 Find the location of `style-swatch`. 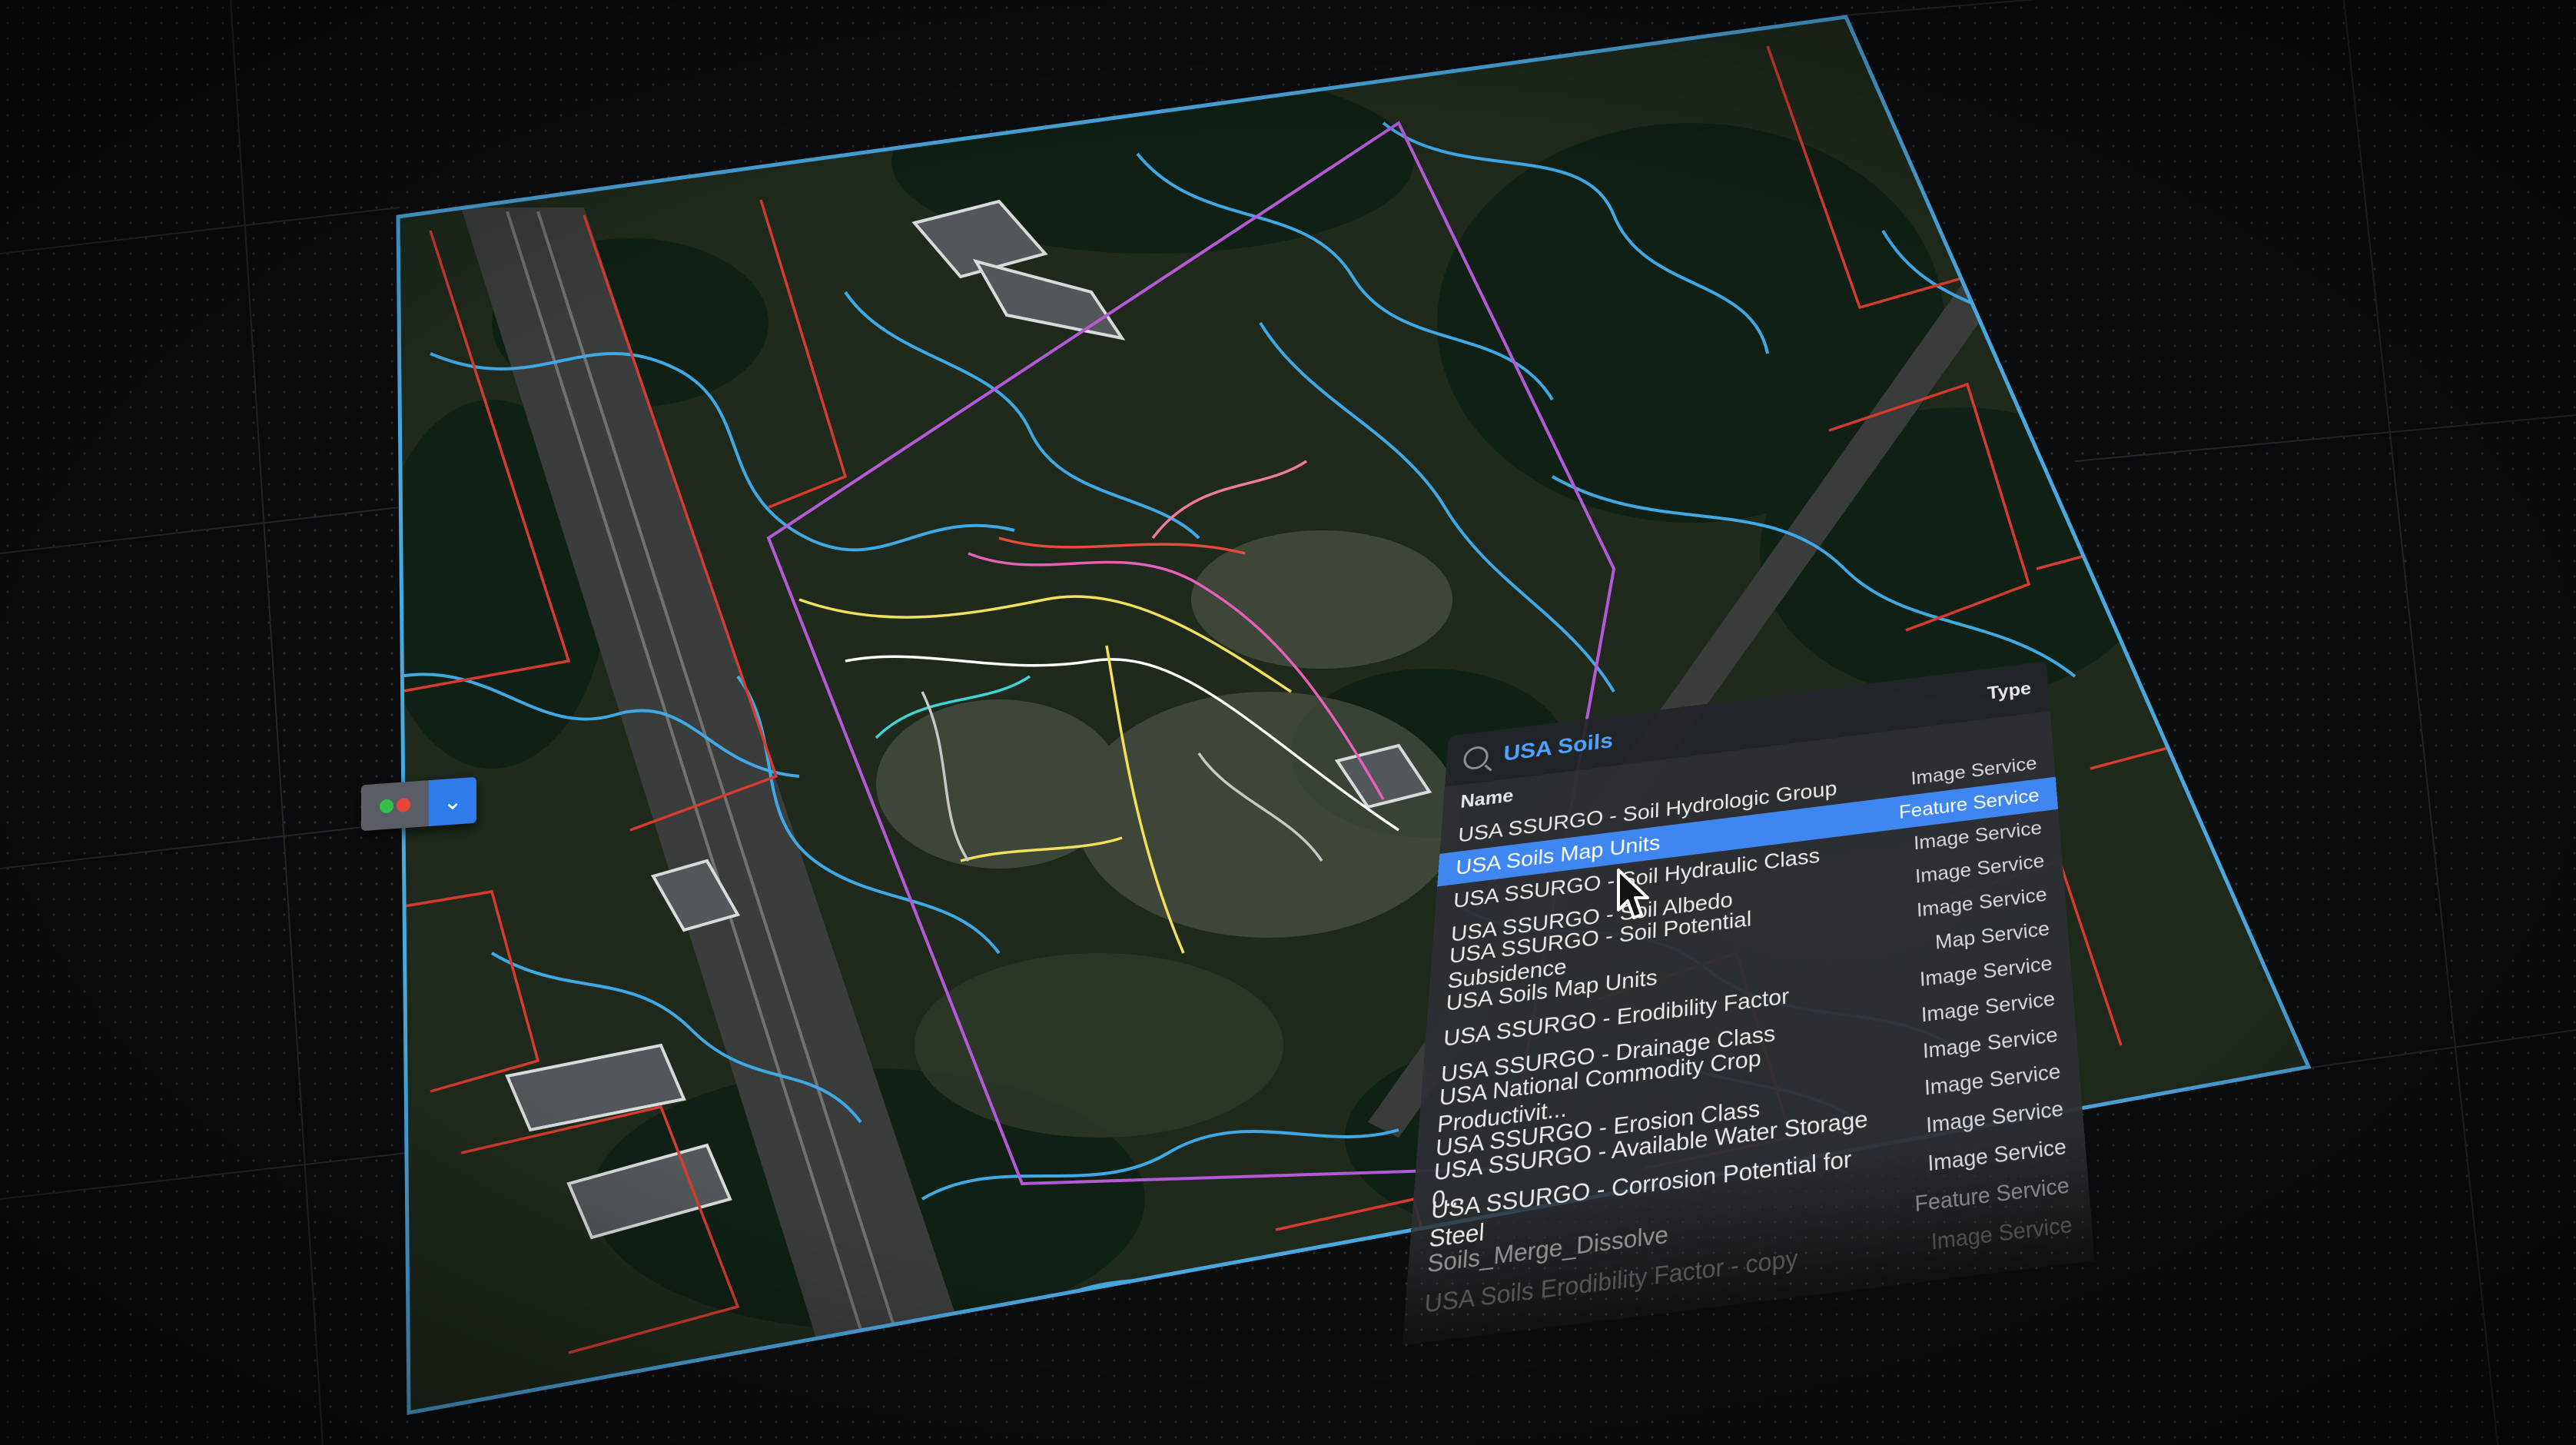

style-swatch is located at coordinates (395, 806).